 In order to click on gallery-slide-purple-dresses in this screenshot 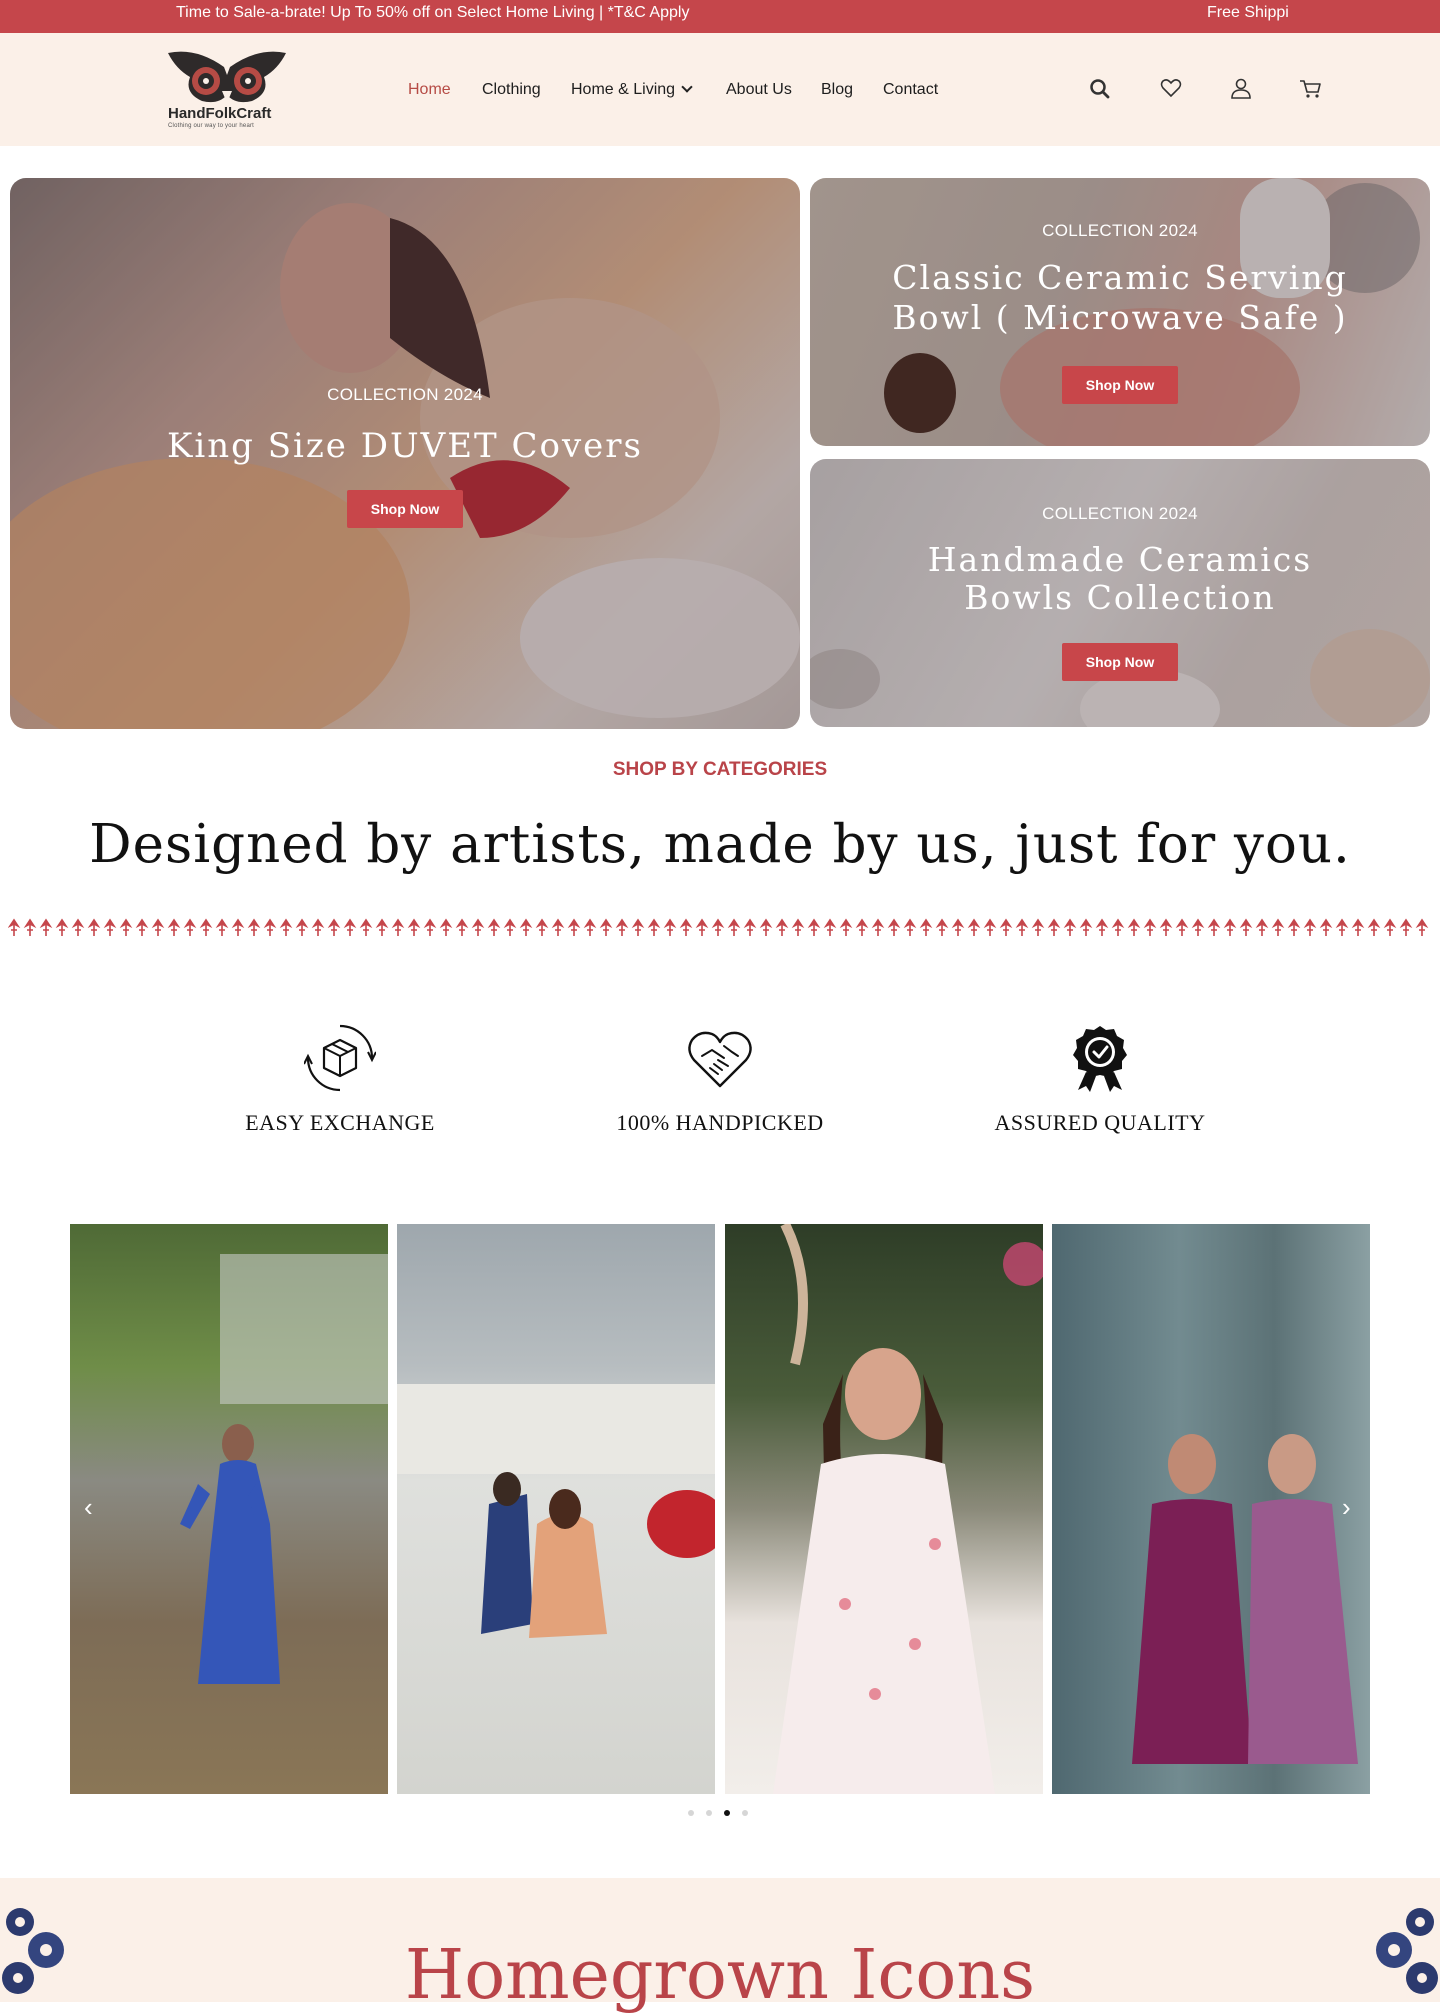, I will do `click(1211, 1509)`.